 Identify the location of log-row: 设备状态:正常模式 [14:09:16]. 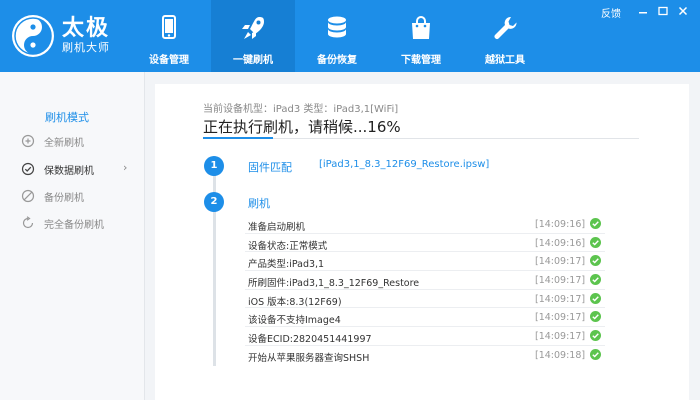
(425, 243).